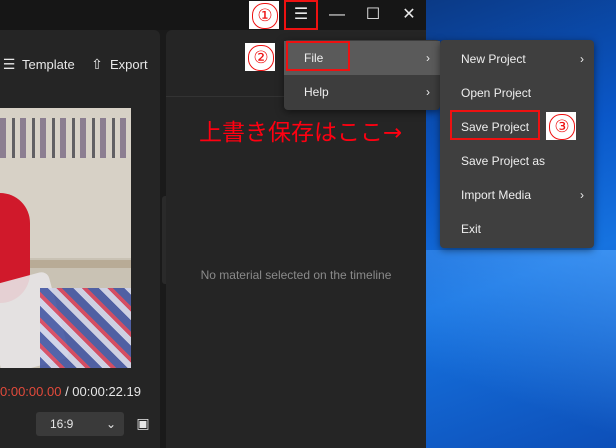 This screenshot has width=616, height=448. What do you see at coordinates (110, 424) in the screenshot?
I see `chevron-down-icon: ⌄` at bounding box center [110, 424].